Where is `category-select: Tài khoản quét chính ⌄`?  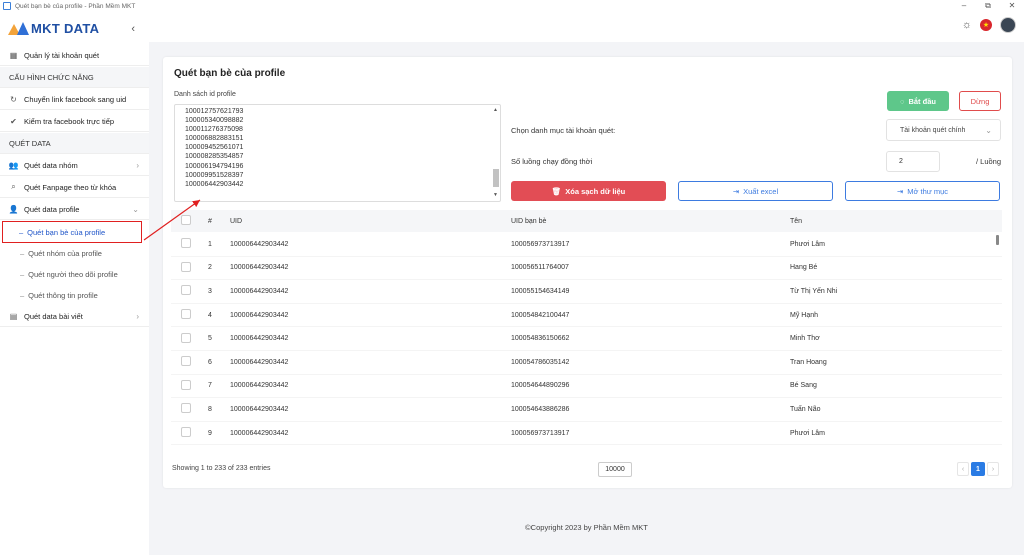 category-select: Tài khoản quét chính ⌄ is located at coordinates (943, 130).